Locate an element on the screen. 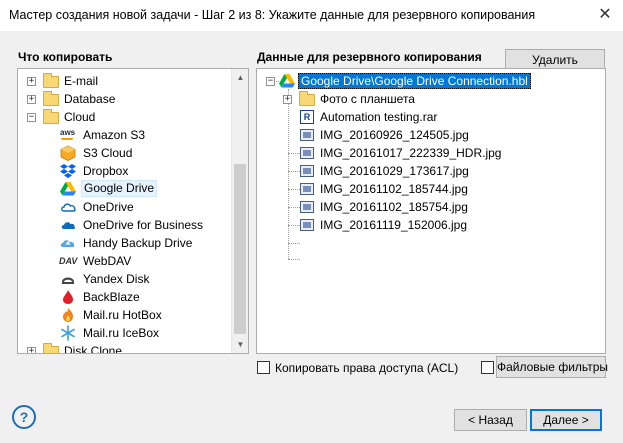 The image size is (623, 443). tree-item-label: S3 Cloud is located at coordinates (108, 153).